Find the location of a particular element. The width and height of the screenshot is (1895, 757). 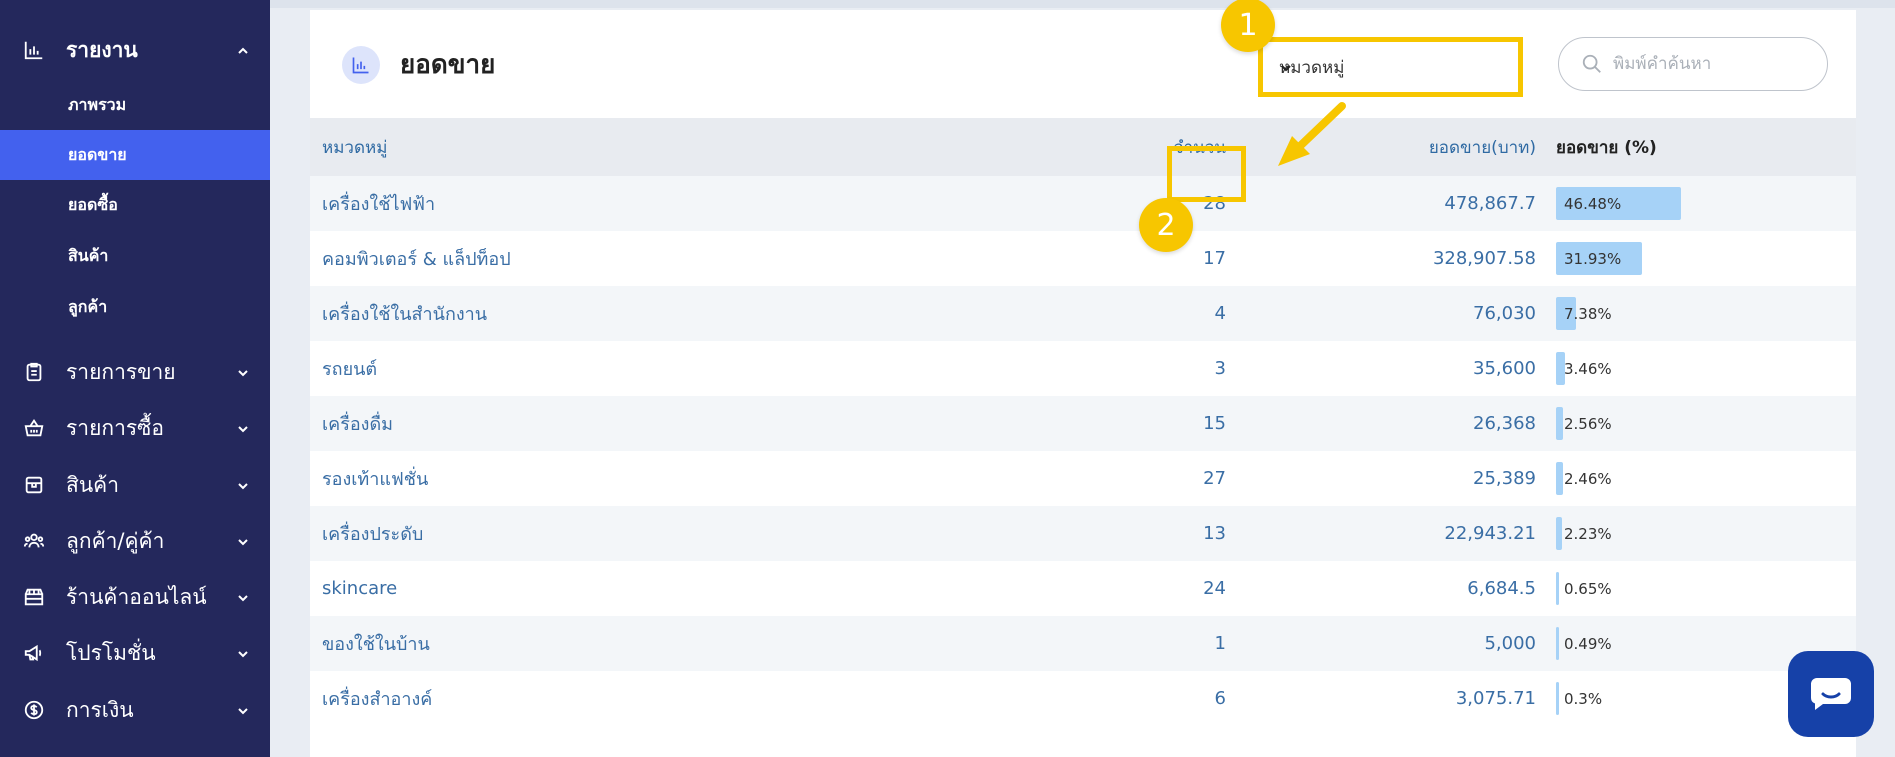

bar-chart-icon is located at coordinates (361, 65).